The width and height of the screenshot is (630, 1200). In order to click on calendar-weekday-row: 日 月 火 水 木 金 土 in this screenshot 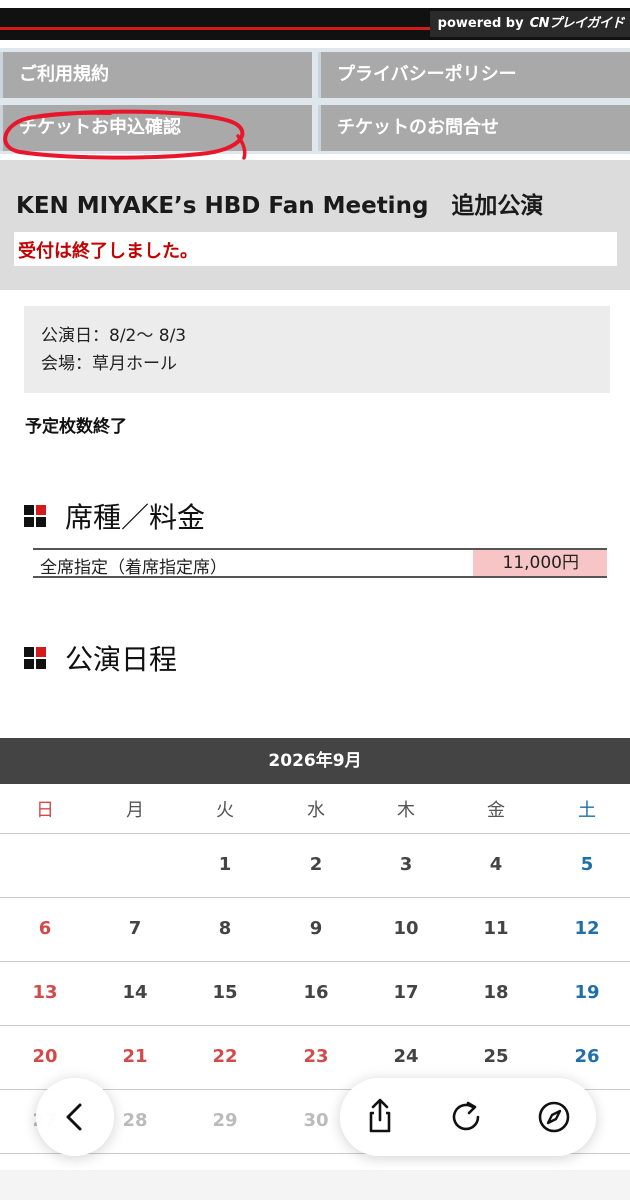, I will do `click(315, 809)`.